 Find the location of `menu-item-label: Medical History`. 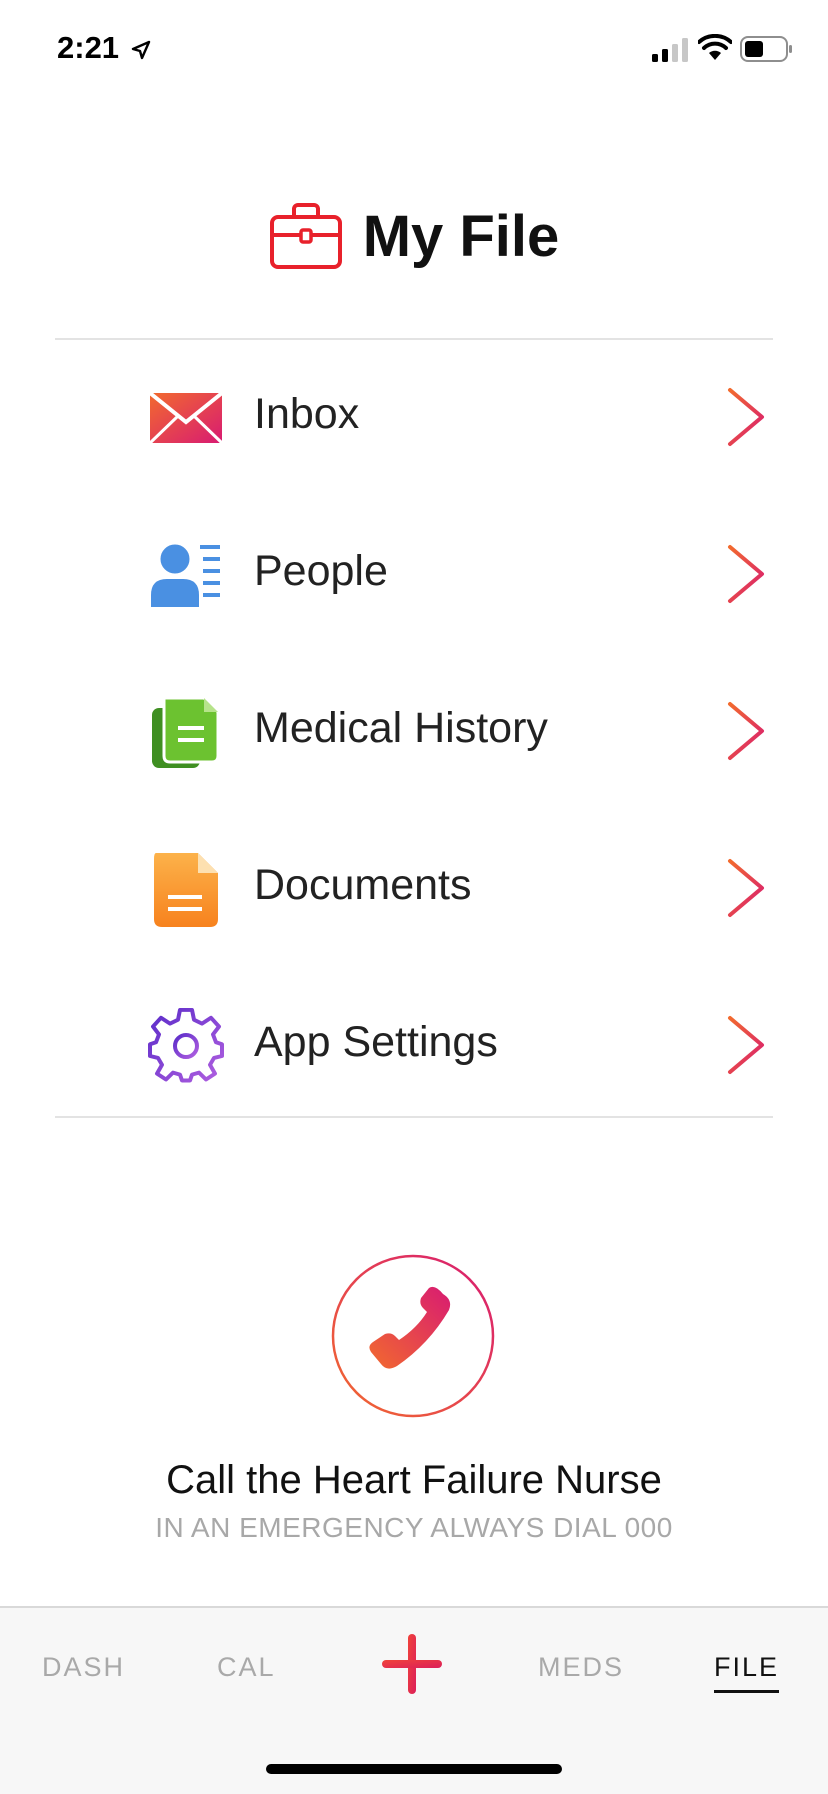

menu-item-label: Medical History is located at coordinates (401, 728).